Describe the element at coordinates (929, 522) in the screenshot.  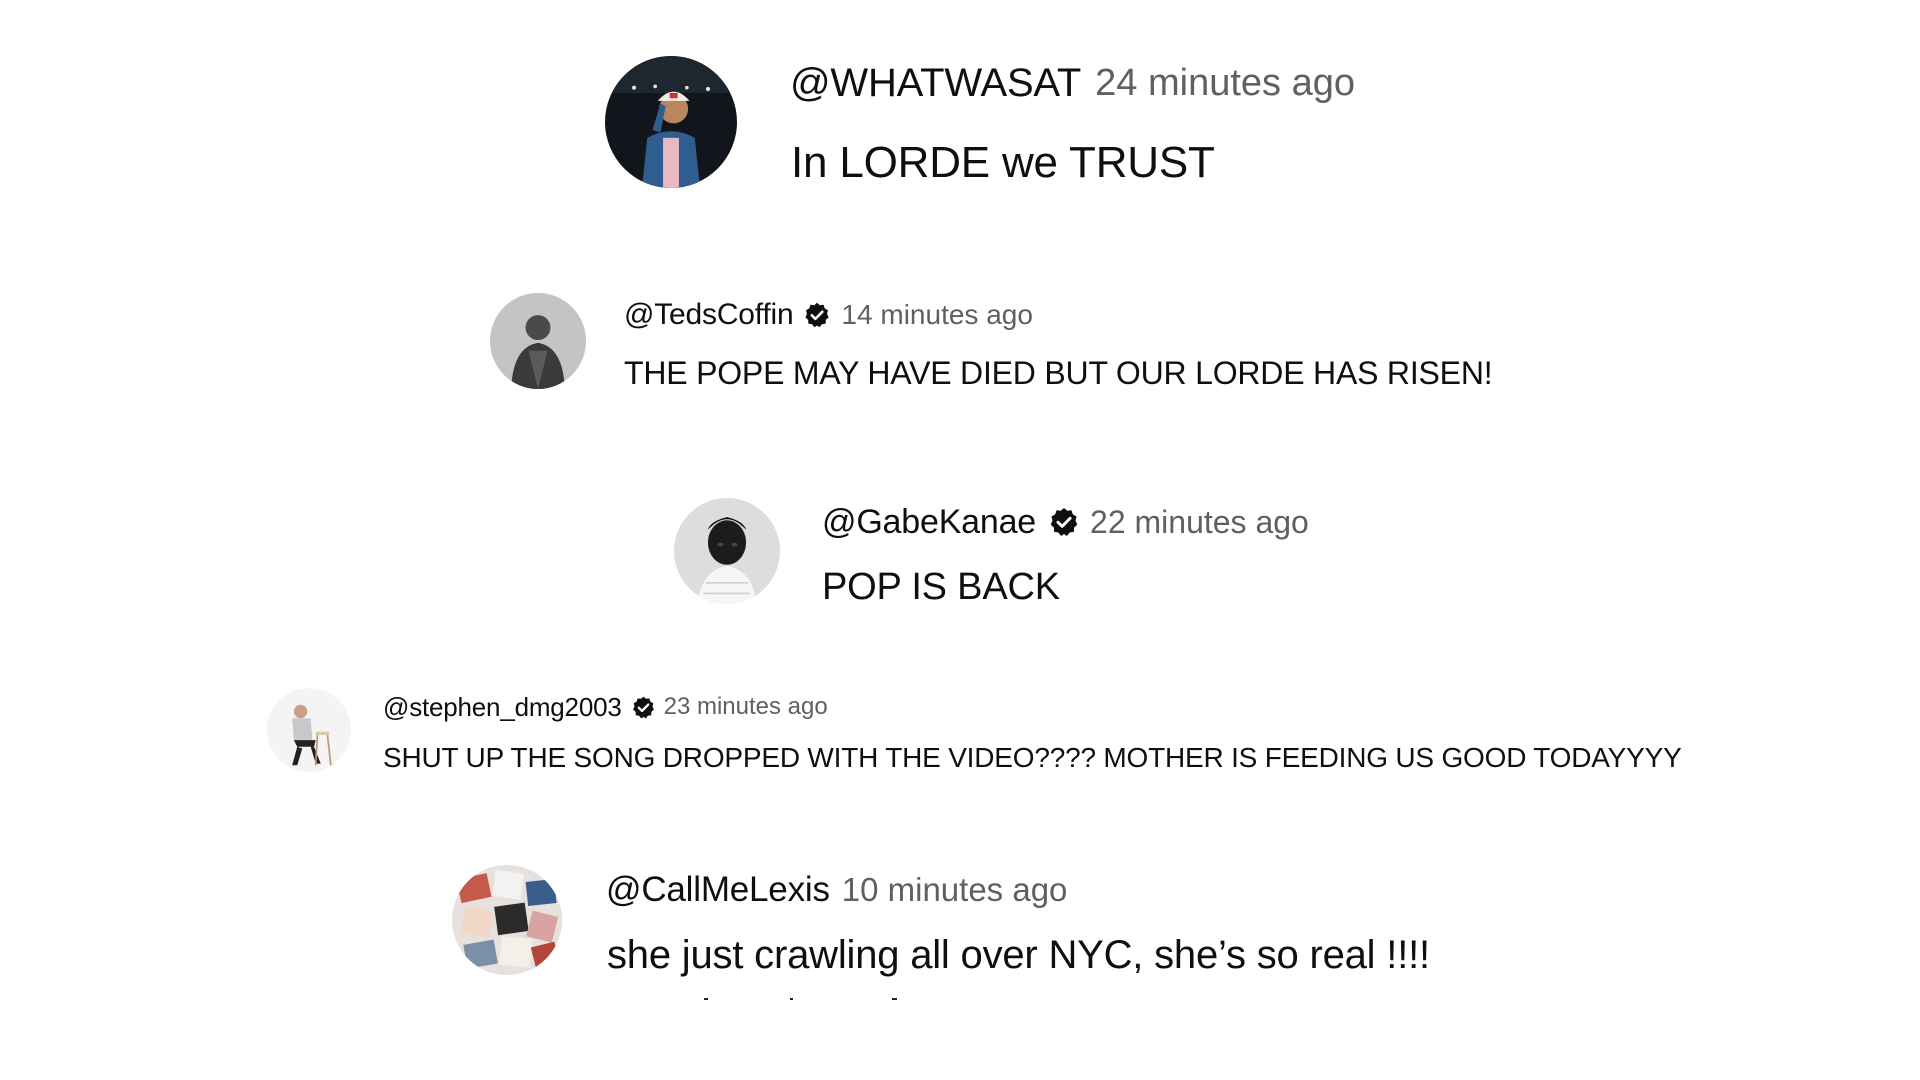
I see `author-handle: @GabeKanae` at that location.